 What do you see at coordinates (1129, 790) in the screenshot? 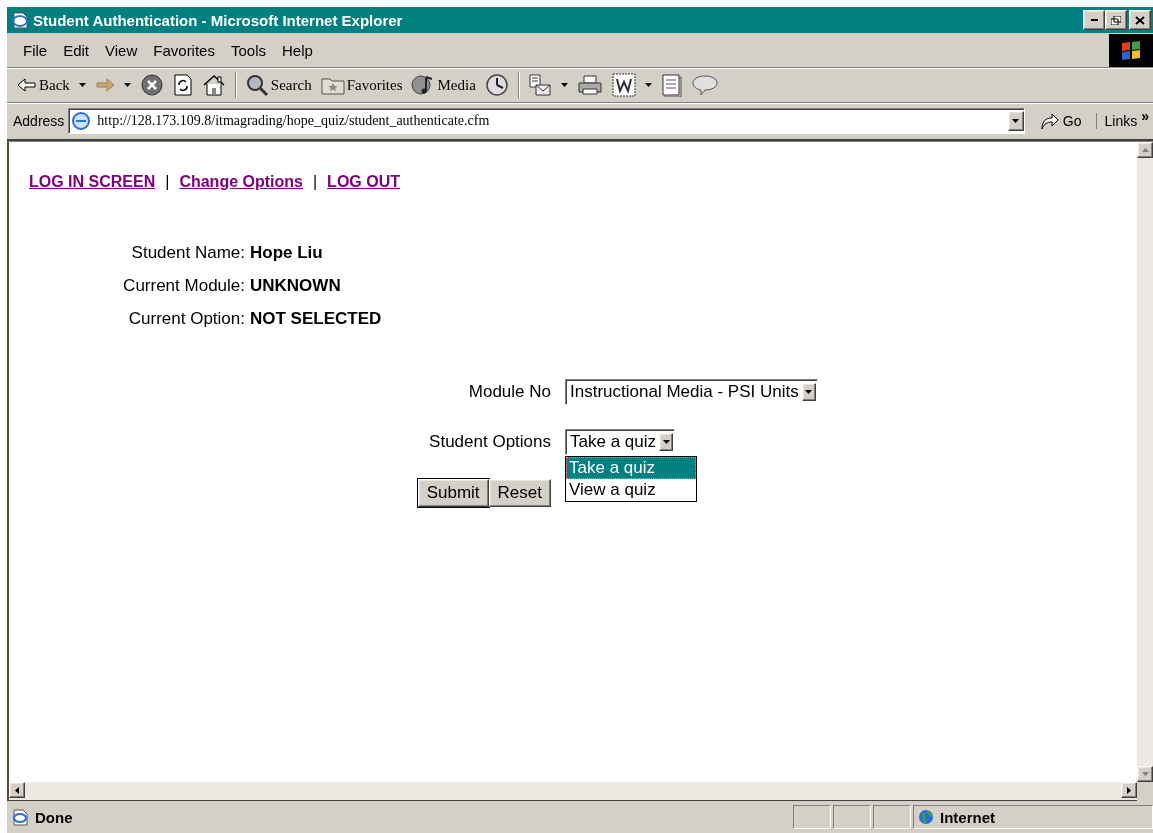
I see `scroll-right-icon` at bounding box center [1129, 790].